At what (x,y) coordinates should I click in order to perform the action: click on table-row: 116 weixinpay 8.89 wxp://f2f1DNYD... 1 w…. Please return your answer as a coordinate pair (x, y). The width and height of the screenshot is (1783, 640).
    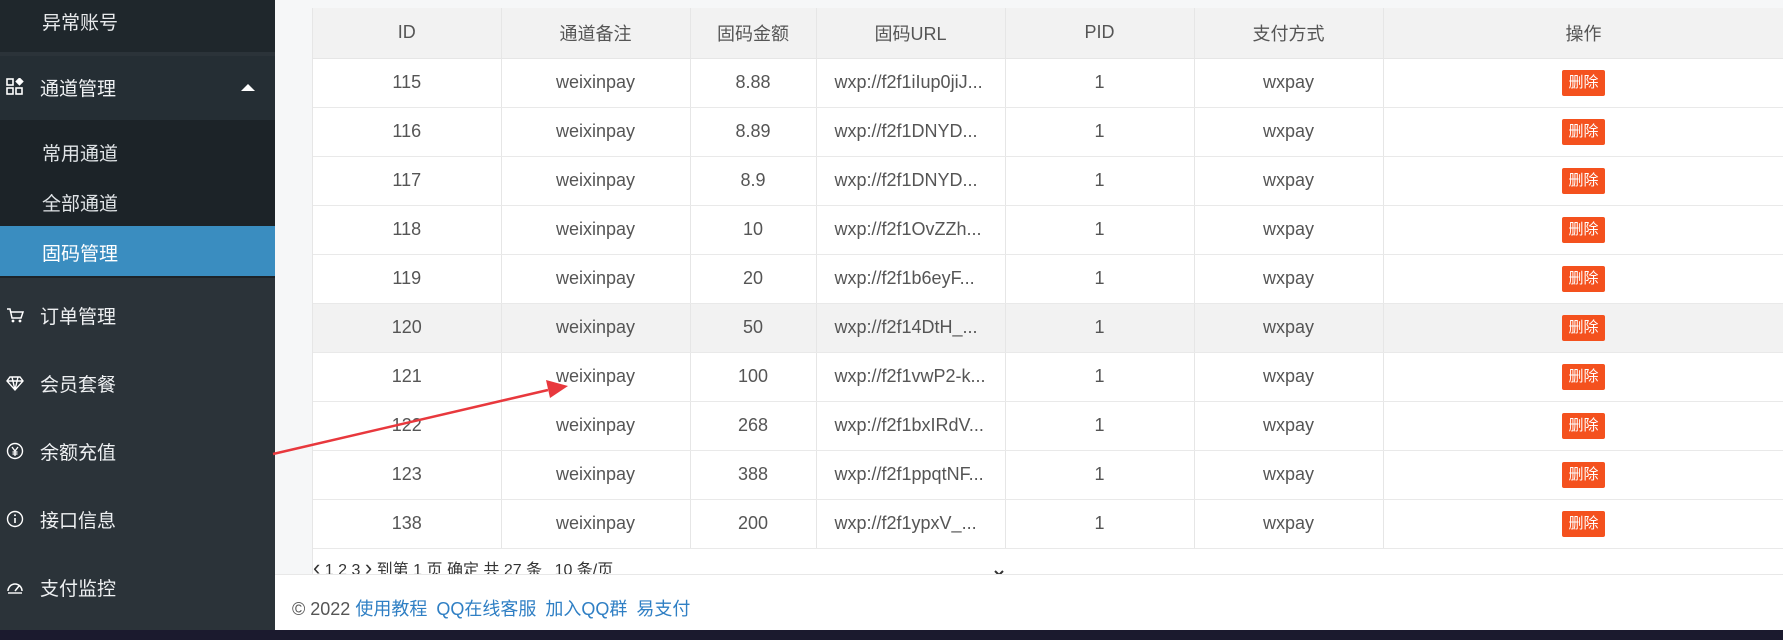
    Looking at the image, I should click on (1048, 132).